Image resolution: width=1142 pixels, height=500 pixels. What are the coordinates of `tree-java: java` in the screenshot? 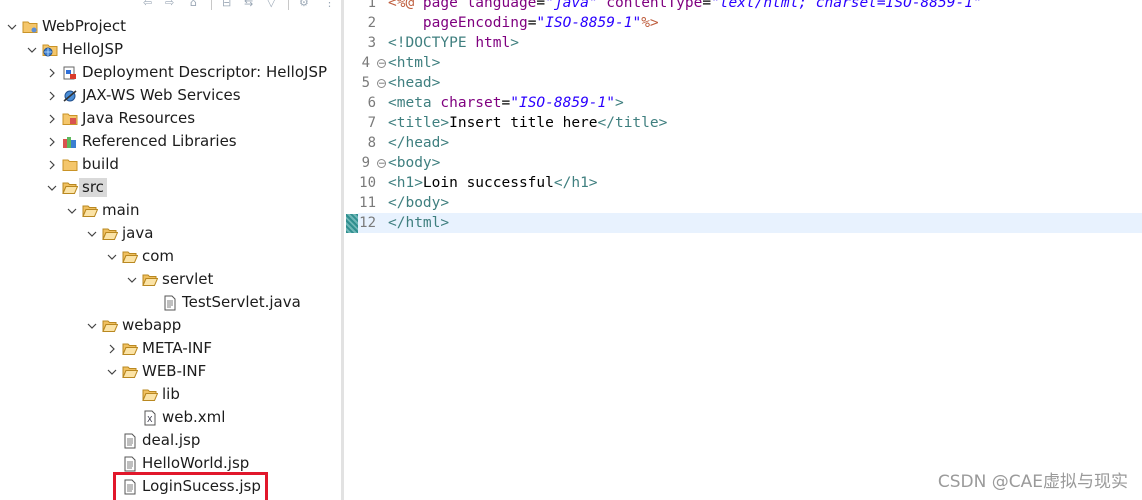 It's located at (118, 233).